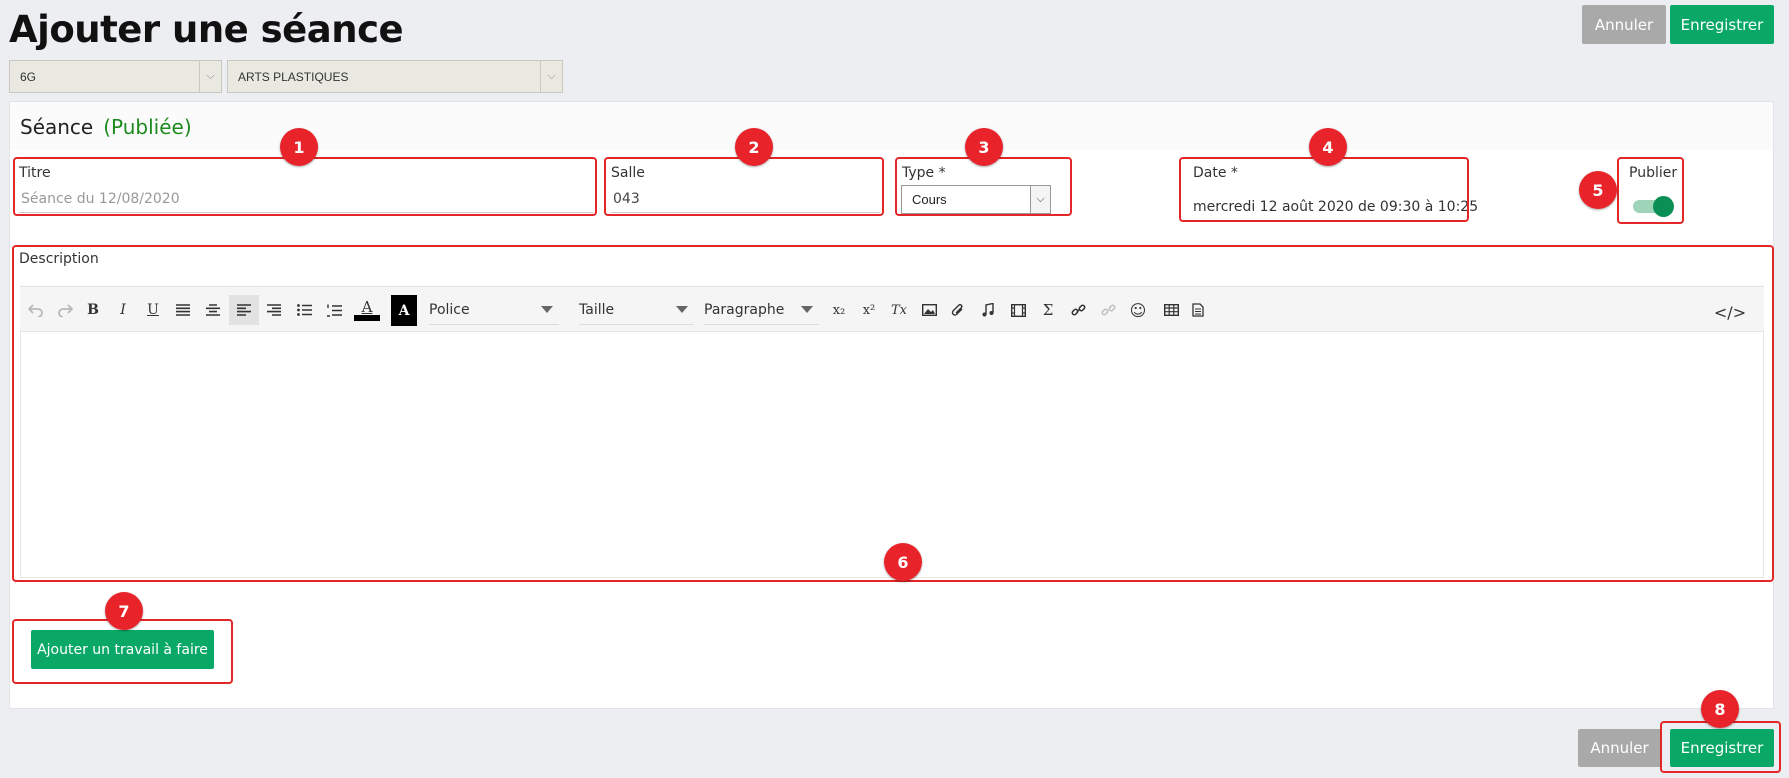  What do you see at coordinates (299, 147) in the screenshot?
I see `annotation-badge-1: 1` at bounding box center [299, 147].